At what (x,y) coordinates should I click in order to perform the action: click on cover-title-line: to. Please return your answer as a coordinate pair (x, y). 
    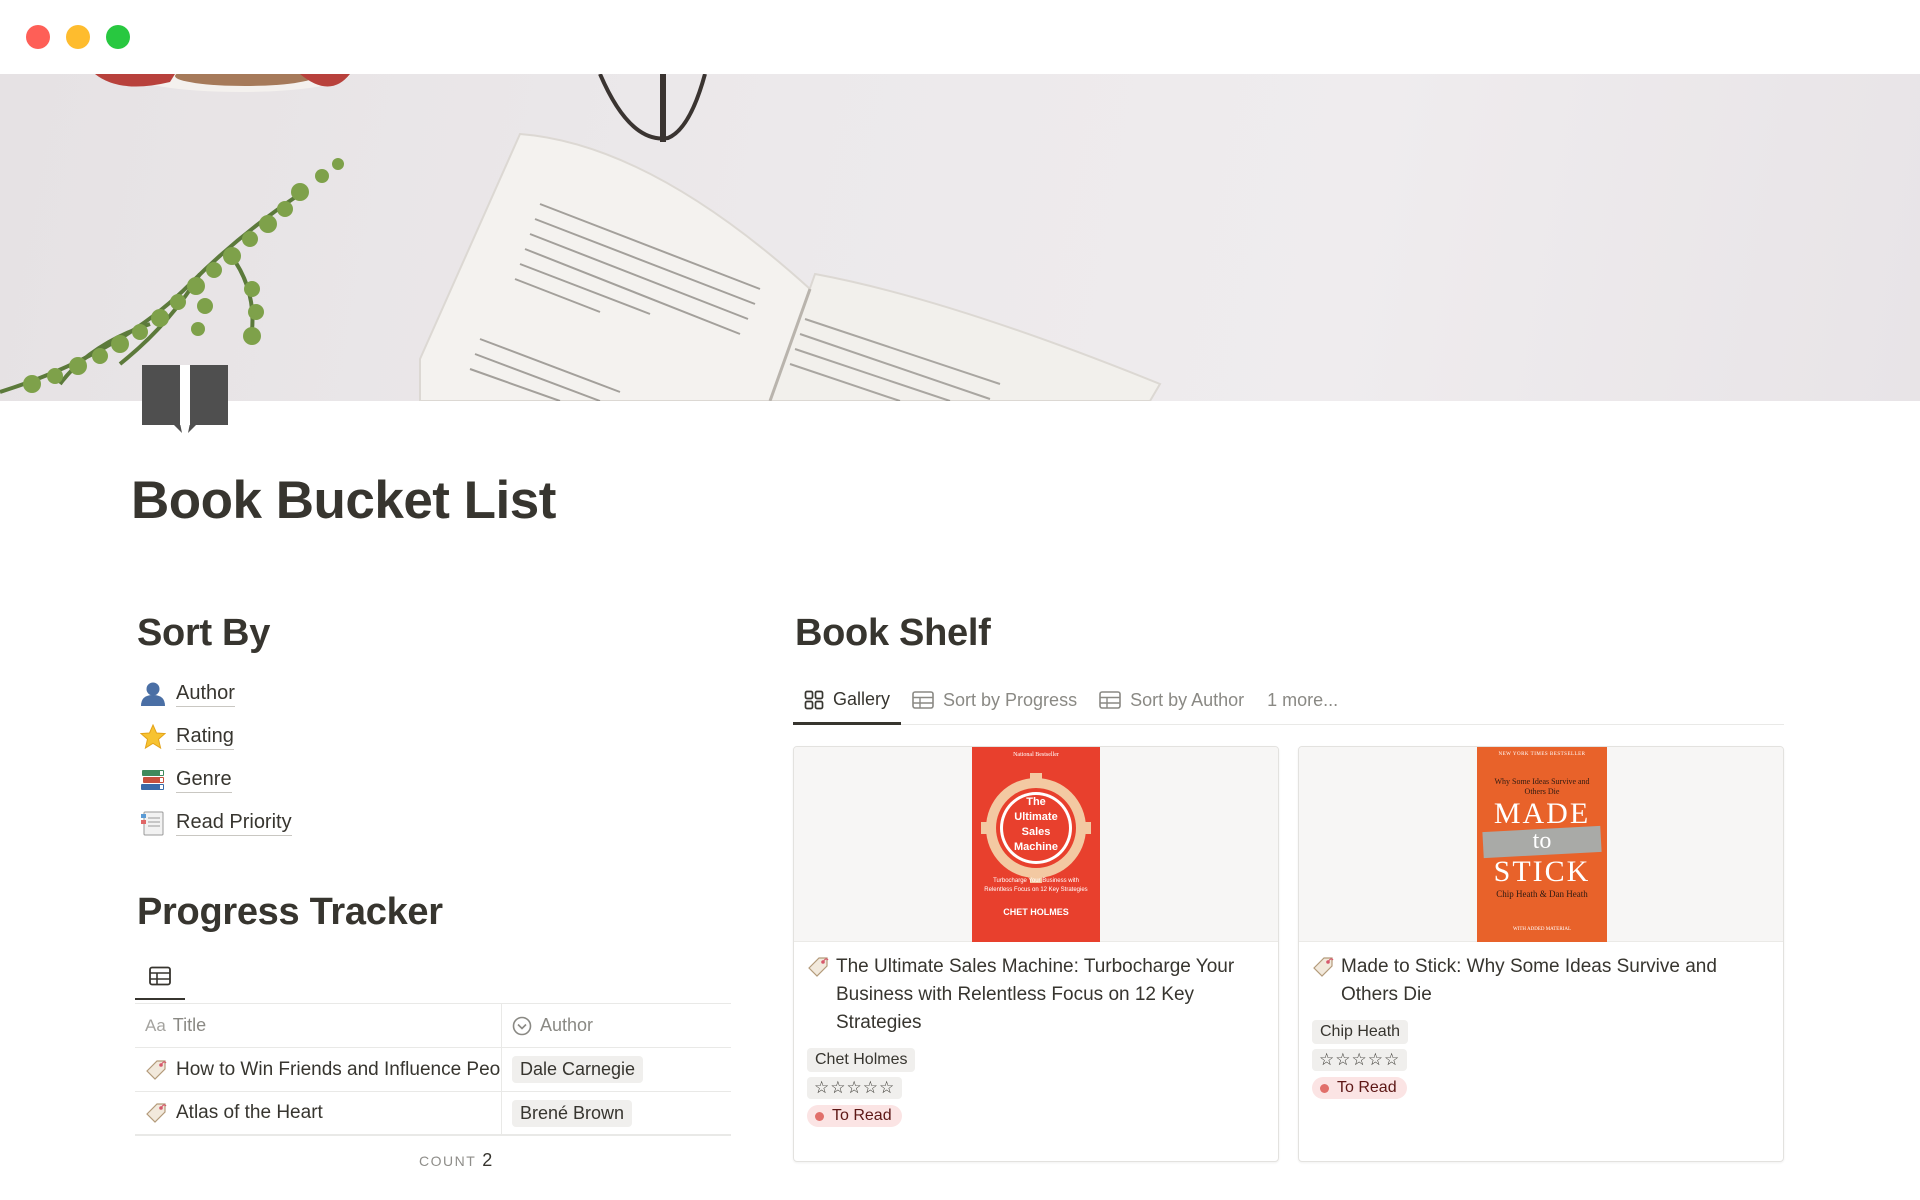
    Looking at the image, I should click on (1542, 841).